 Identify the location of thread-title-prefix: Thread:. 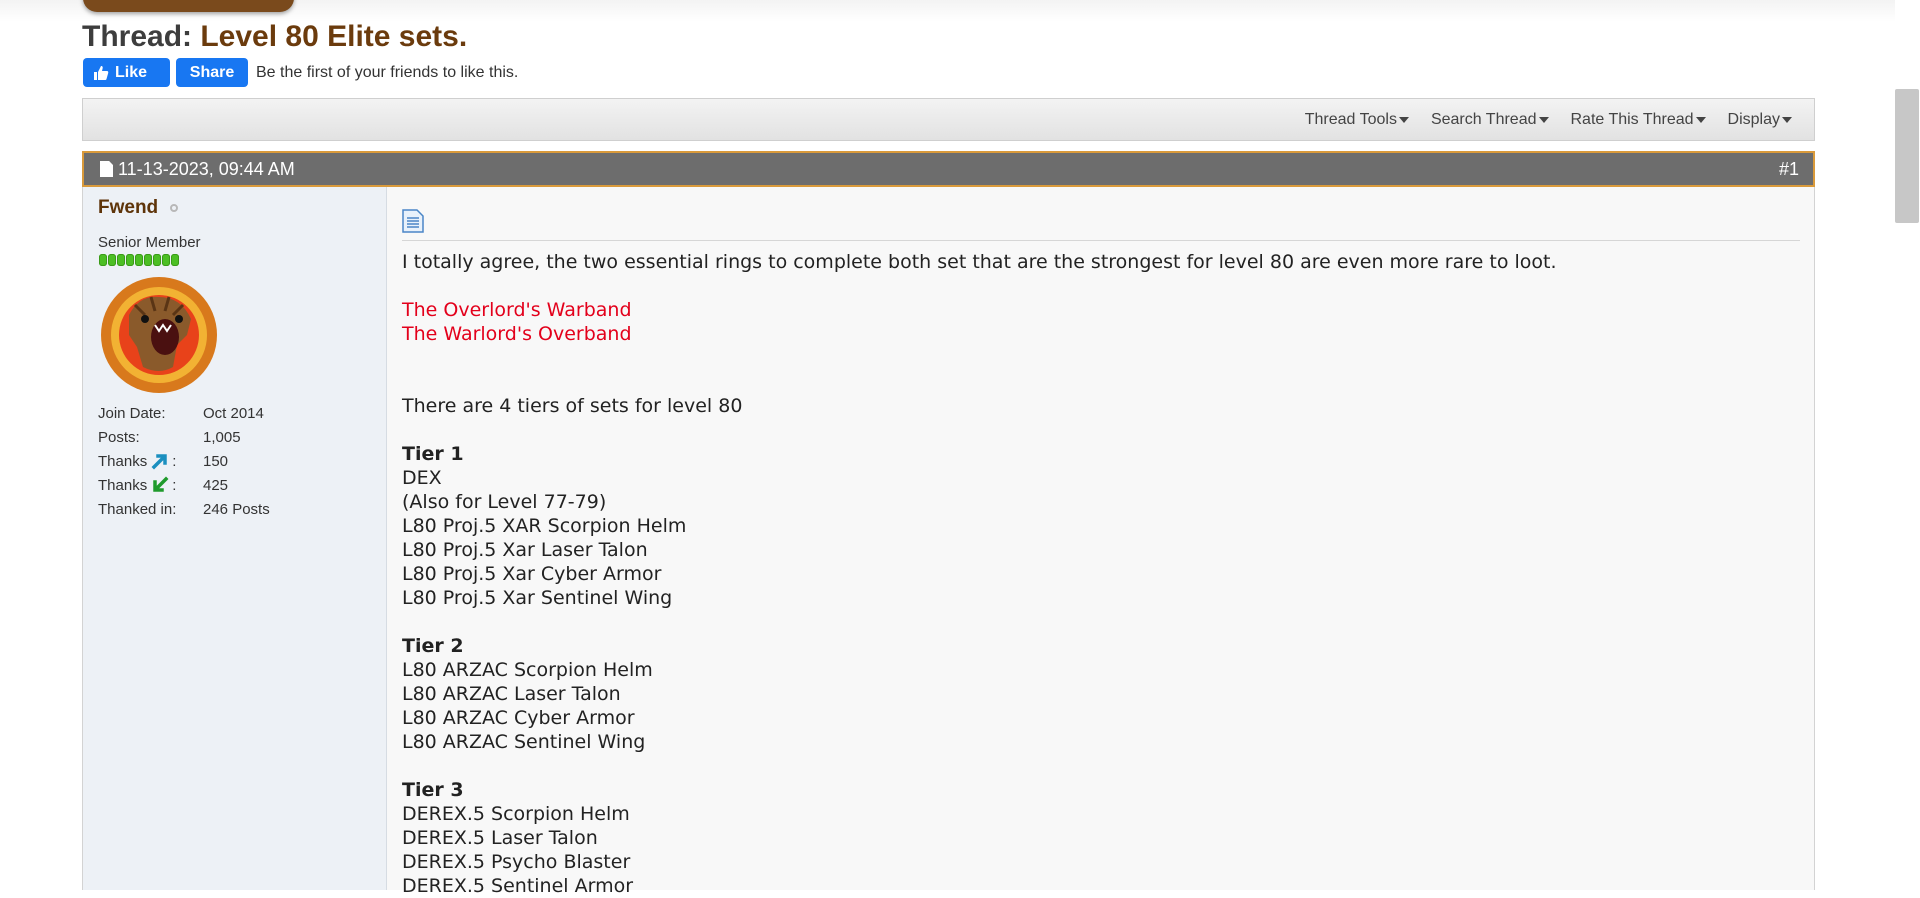
(137, 36).